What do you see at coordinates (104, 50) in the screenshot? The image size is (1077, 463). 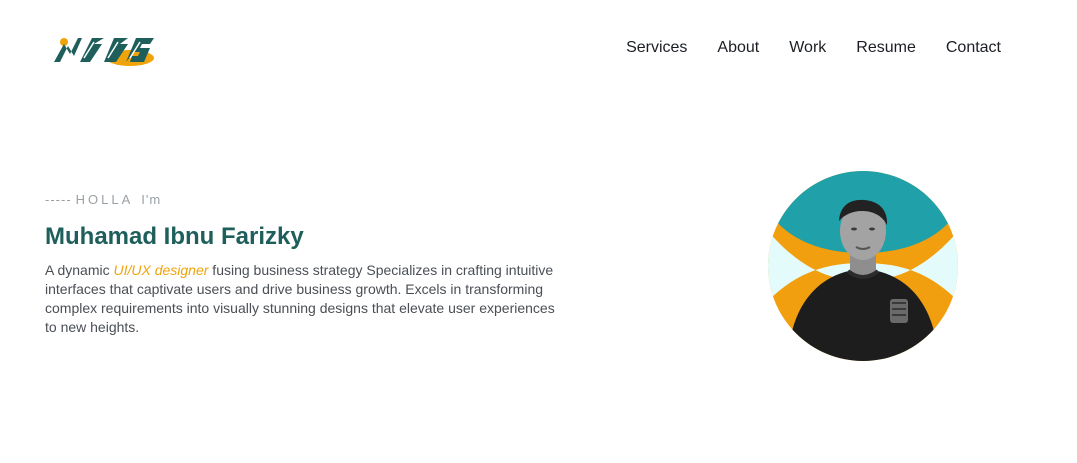 I see `site-logo` at bounding box center [104, 50].